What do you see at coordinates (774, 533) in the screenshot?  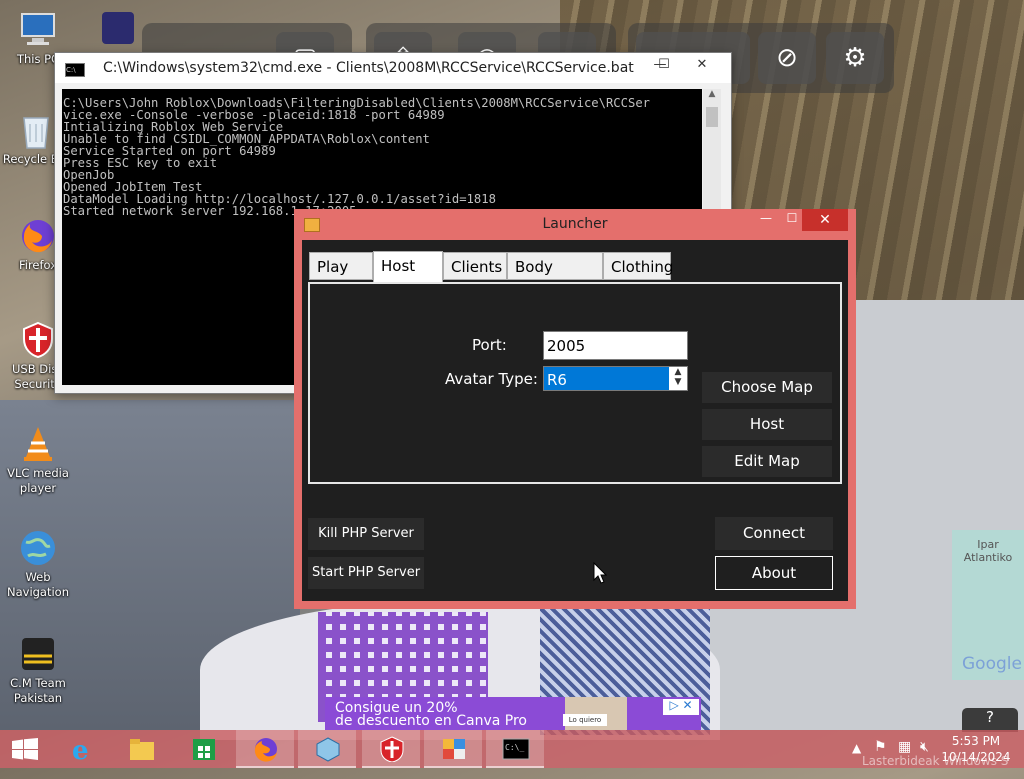 I see `connect-button: Connect` at bounding box center [774, 533].